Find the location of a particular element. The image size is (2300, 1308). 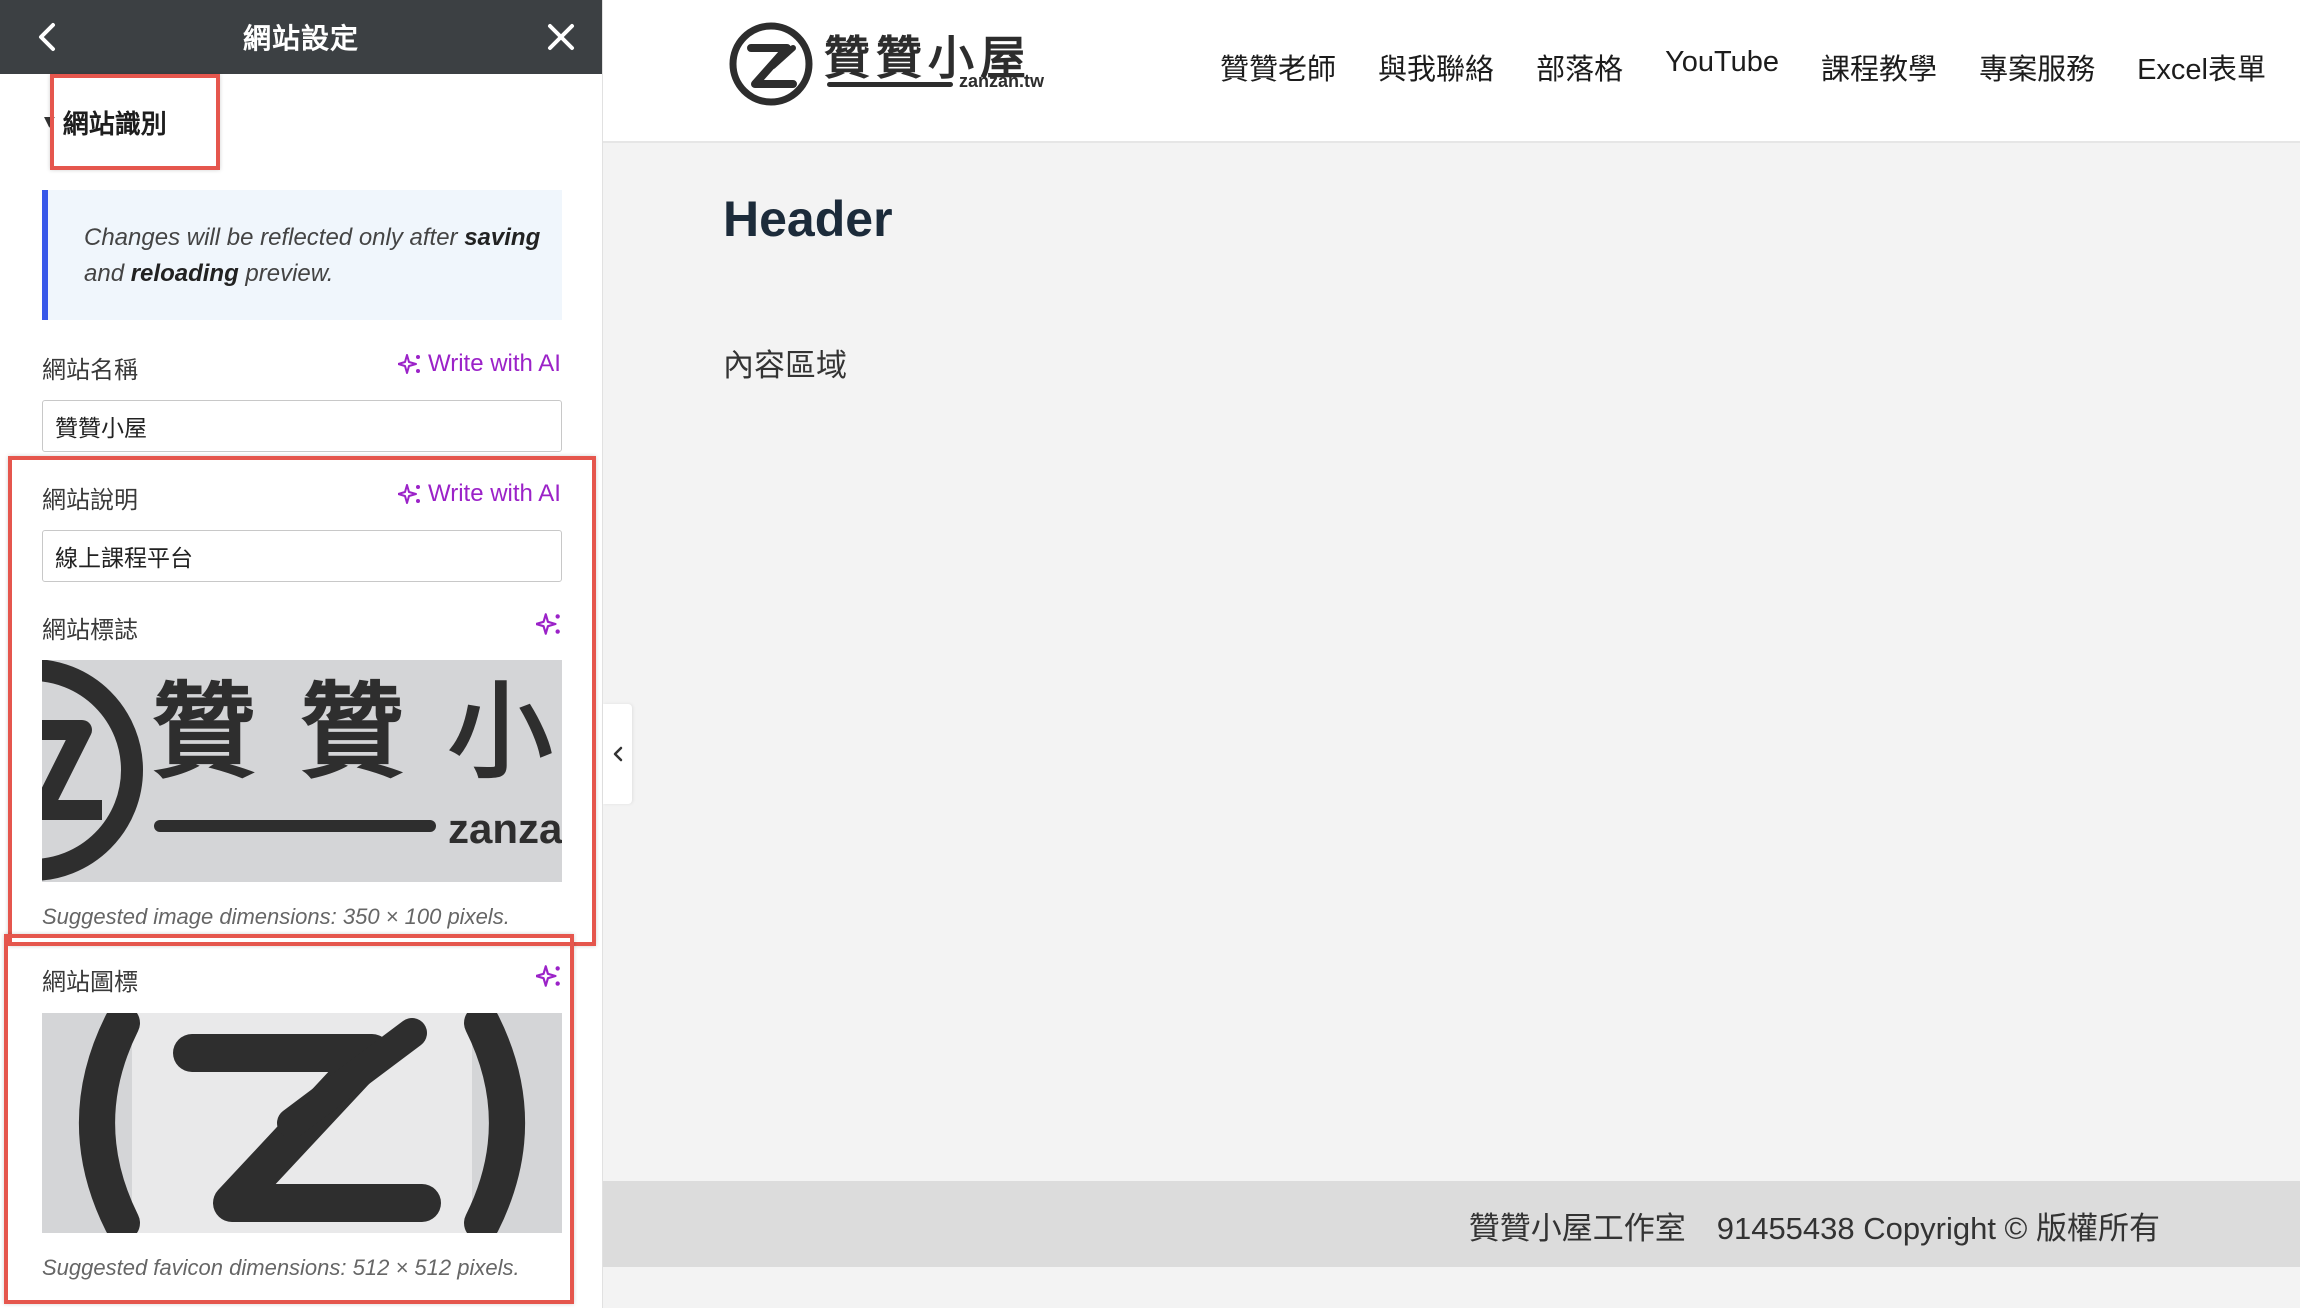

panel-title: 網站設定 is located at coordinates (300, 38).